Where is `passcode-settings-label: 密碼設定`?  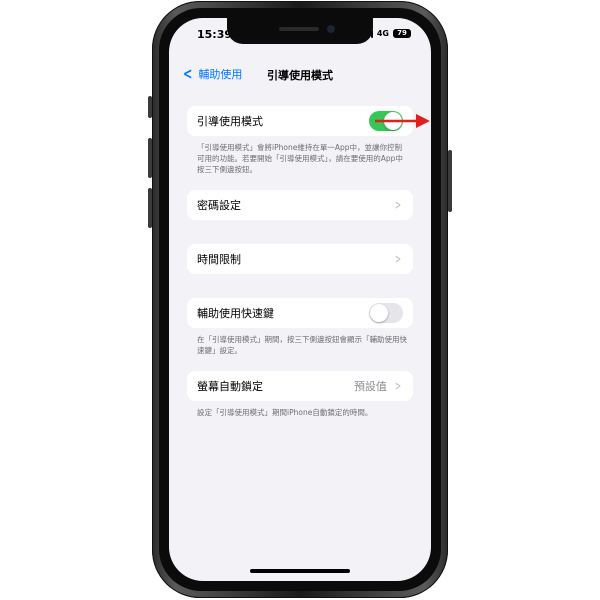
passcode-settings-label: 密碼設定 is located at coordinates (219, 205).